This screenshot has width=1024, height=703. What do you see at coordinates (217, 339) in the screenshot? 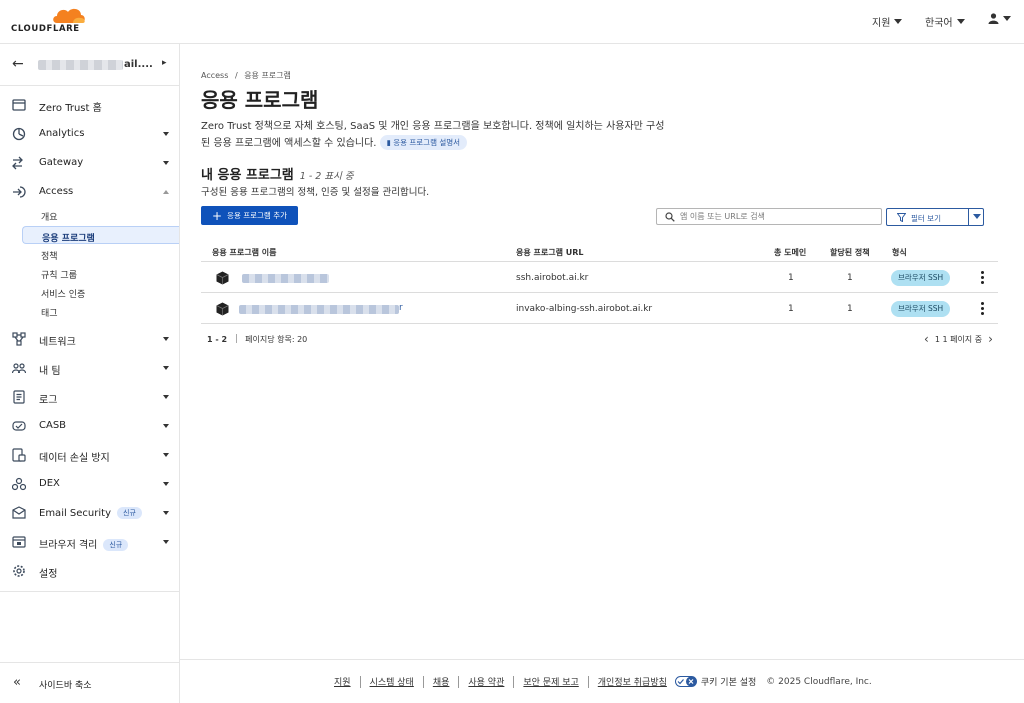
I see `pagination-range: 1 - 2` at bounding box center [217, 339].